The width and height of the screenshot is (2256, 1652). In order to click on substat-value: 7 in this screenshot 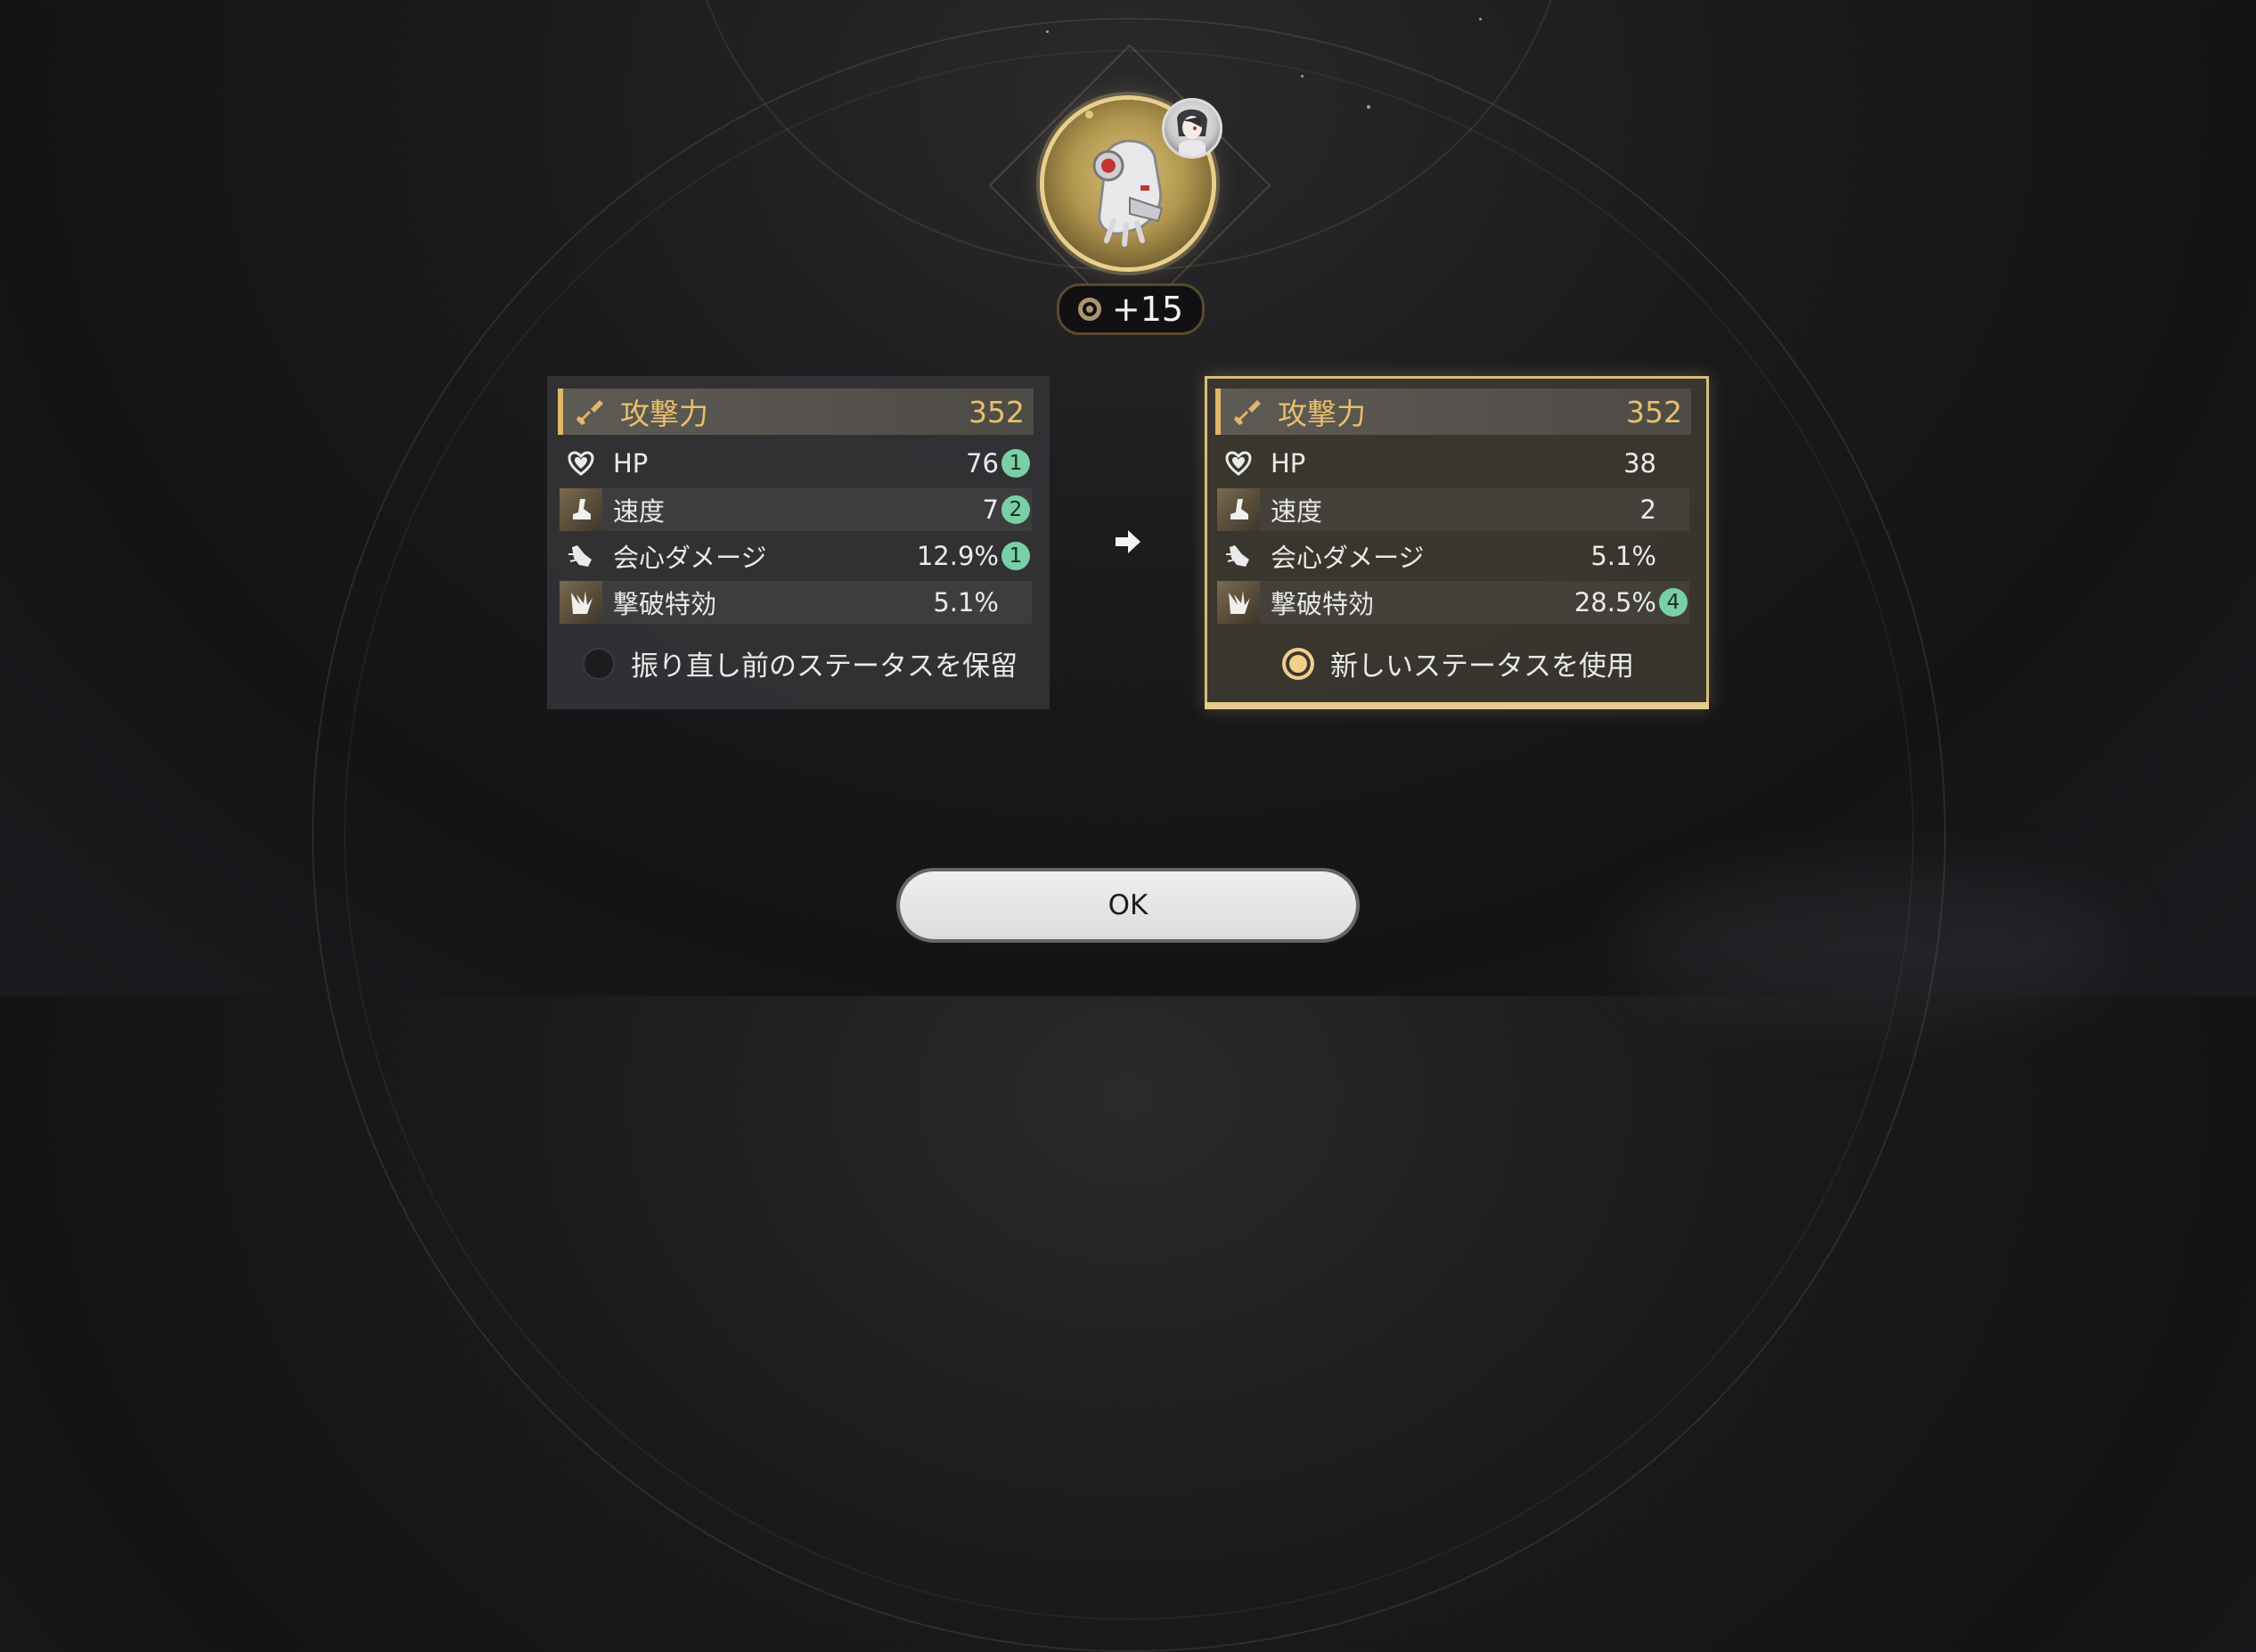, I will do `click(990, 510)`.